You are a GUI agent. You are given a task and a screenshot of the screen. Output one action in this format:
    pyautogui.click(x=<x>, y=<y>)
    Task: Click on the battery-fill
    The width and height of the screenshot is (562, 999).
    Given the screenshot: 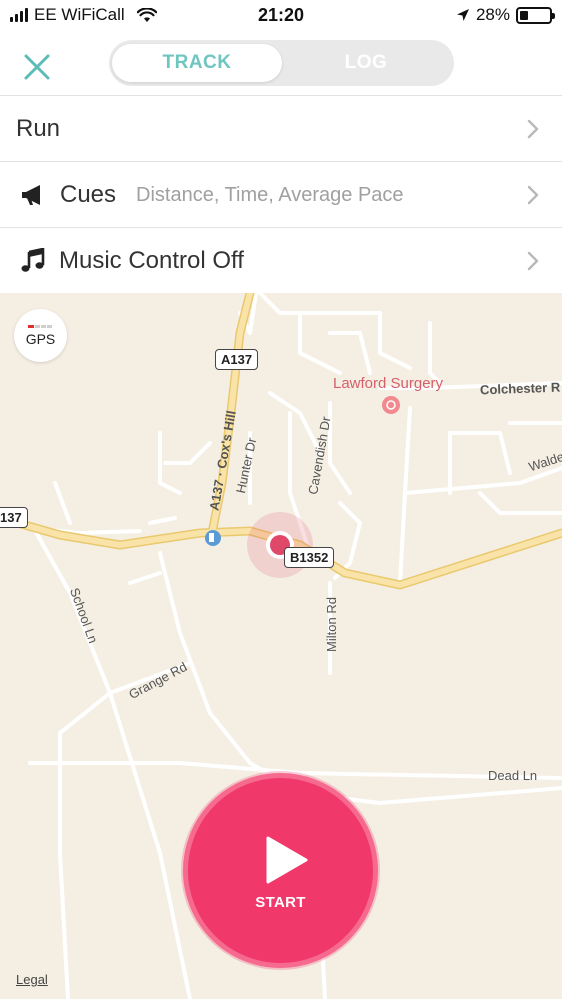 What is the action you would take?
    pyautogui.click(x=524, y=15)
    